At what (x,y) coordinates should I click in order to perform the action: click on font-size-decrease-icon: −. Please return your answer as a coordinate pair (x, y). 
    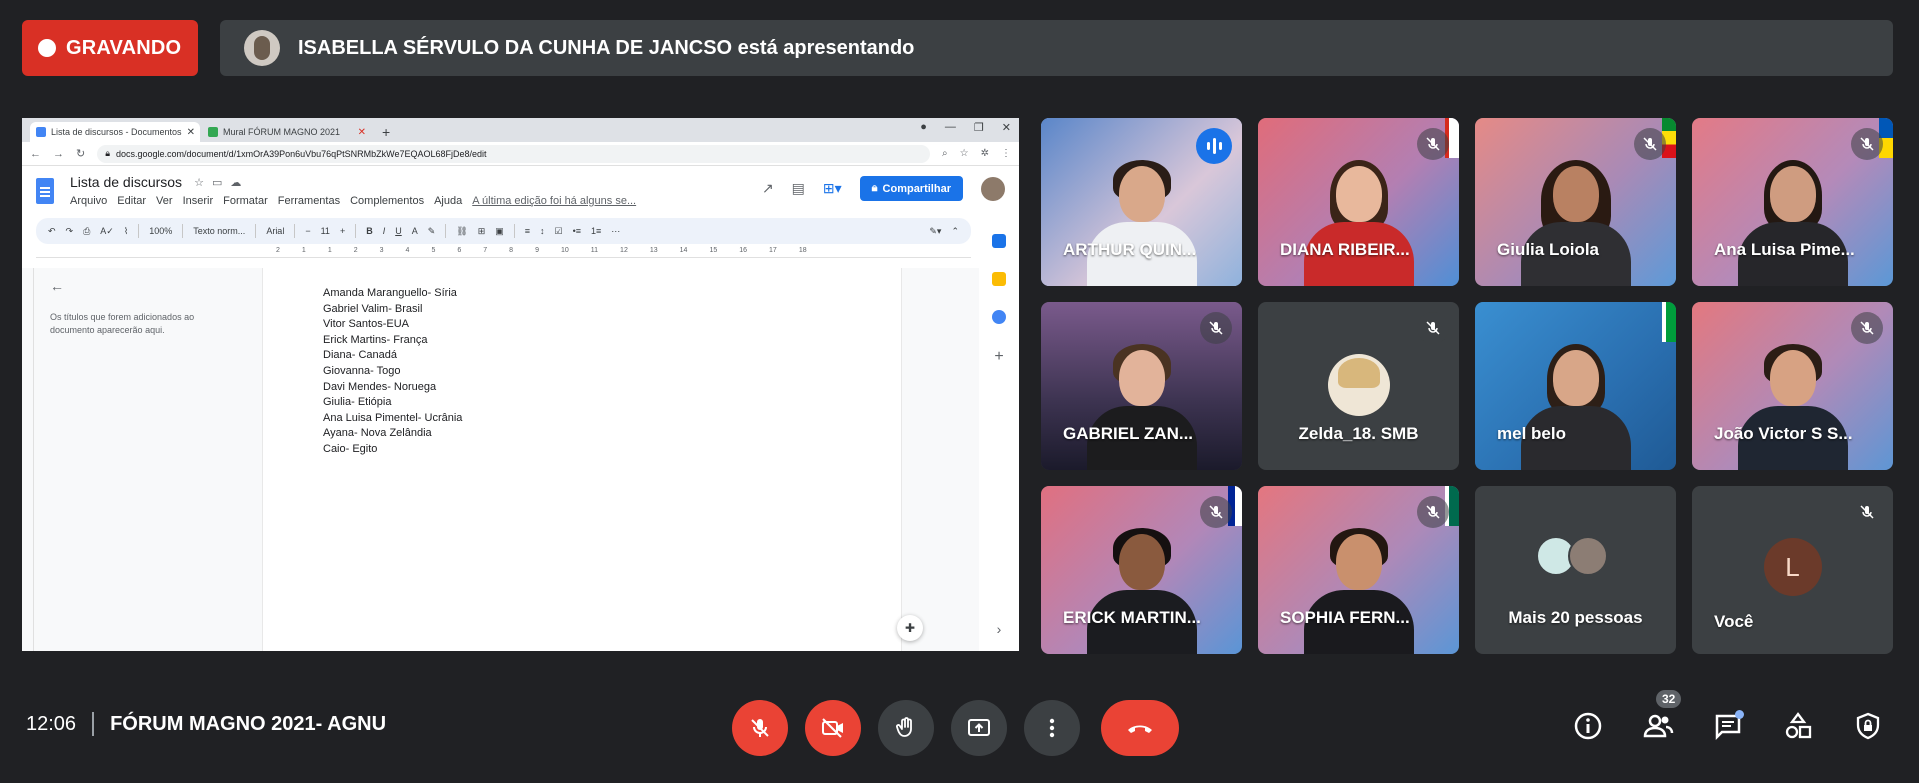
    Looking at the image, I should click on (307, 231).